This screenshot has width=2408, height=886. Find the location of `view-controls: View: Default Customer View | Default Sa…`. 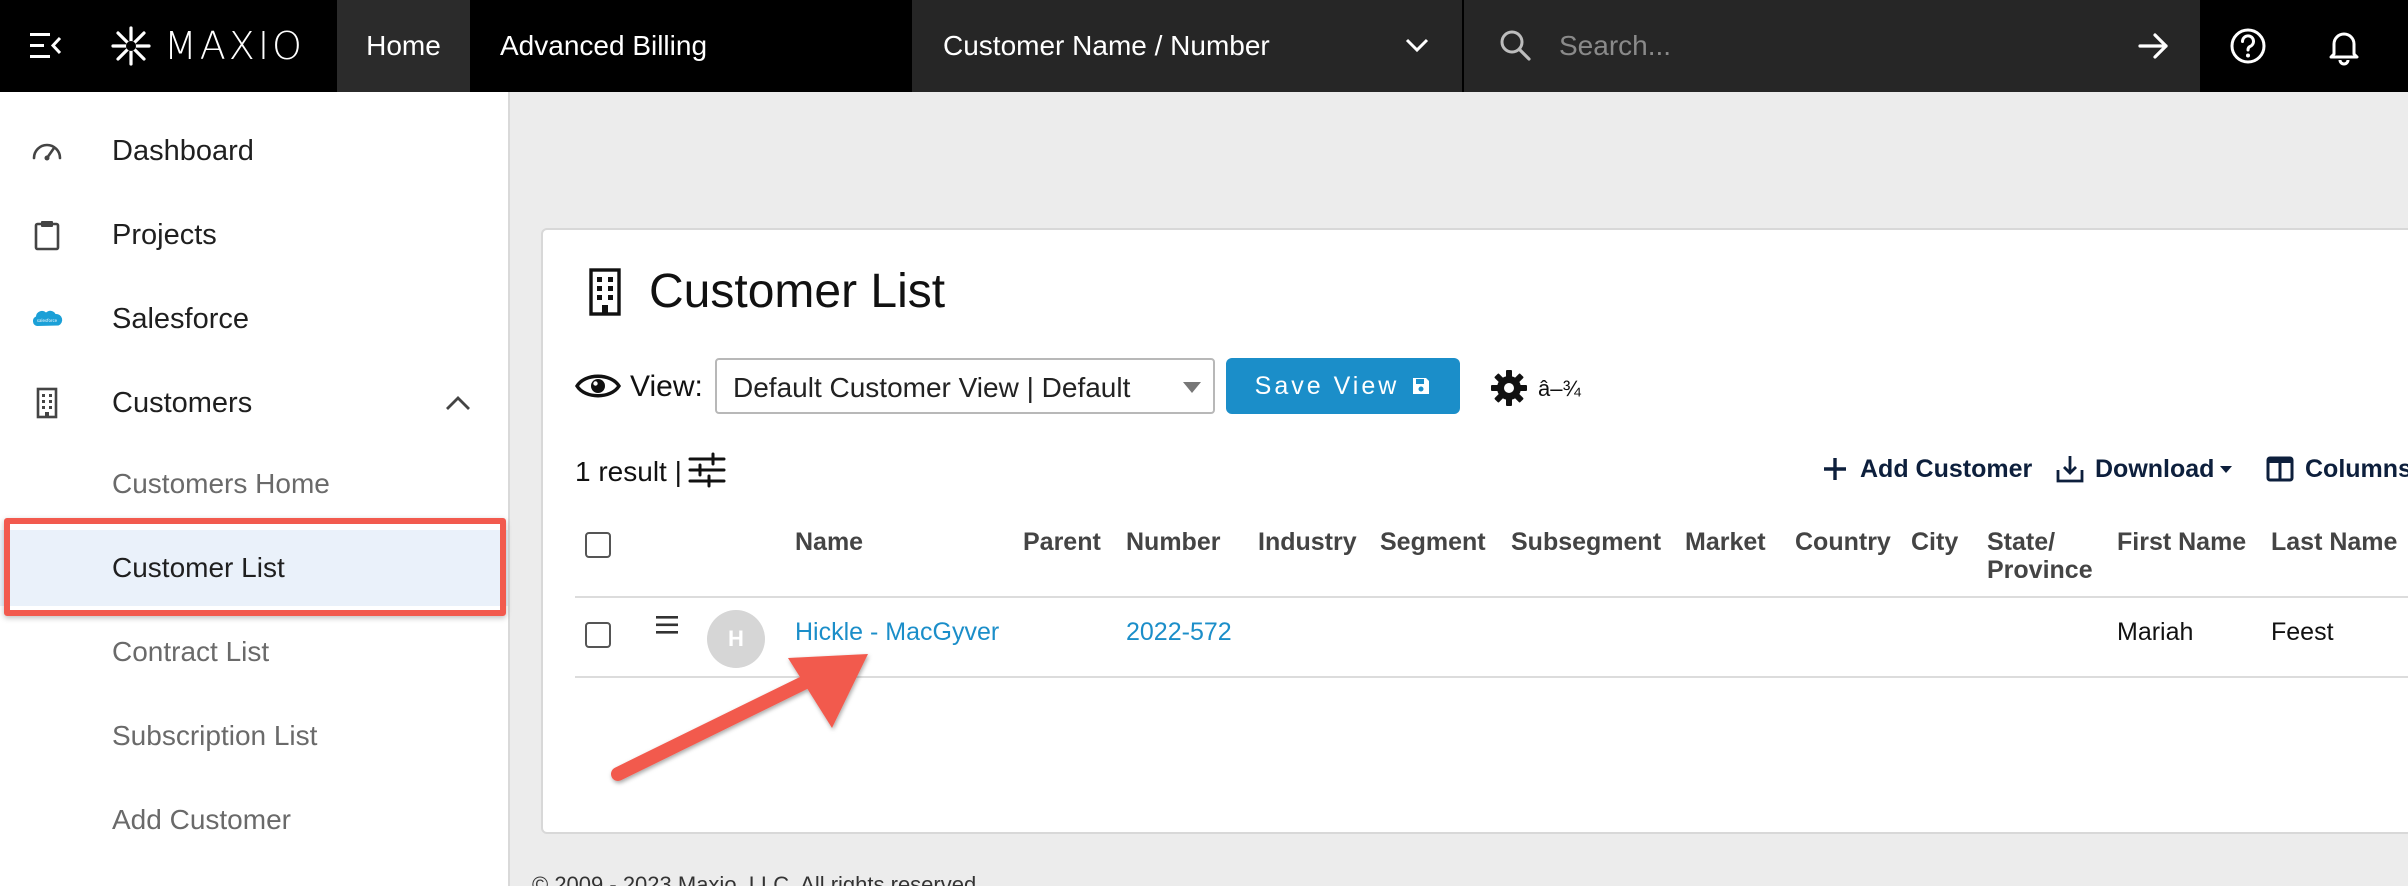

view-controls: View: Default Customer View | Default Sa… is located at coordinates (1125, 386).